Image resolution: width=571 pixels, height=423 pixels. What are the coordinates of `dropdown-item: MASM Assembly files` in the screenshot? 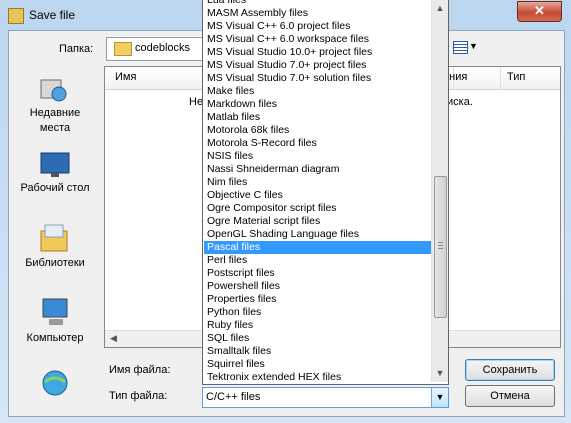 It's located at (317, 13).